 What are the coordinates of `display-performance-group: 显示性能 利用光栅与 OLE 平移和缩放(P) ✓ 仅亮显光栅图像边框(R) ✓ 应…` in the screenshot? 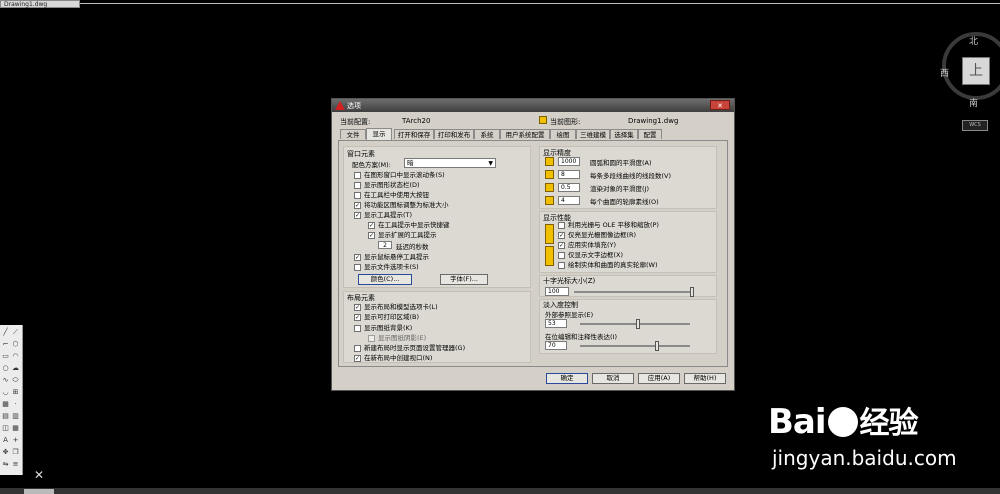 It's located at (628, 242).